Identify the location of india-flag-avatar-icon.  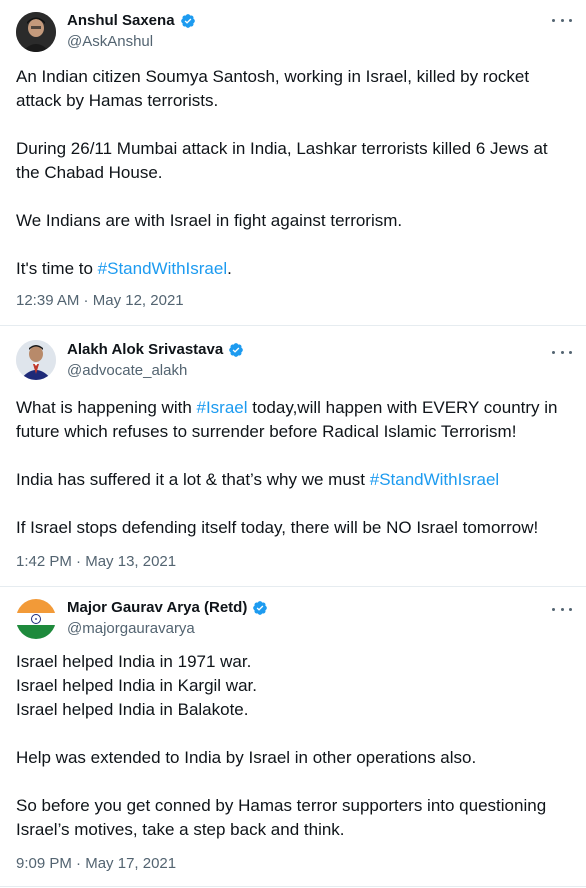
(36, 619).